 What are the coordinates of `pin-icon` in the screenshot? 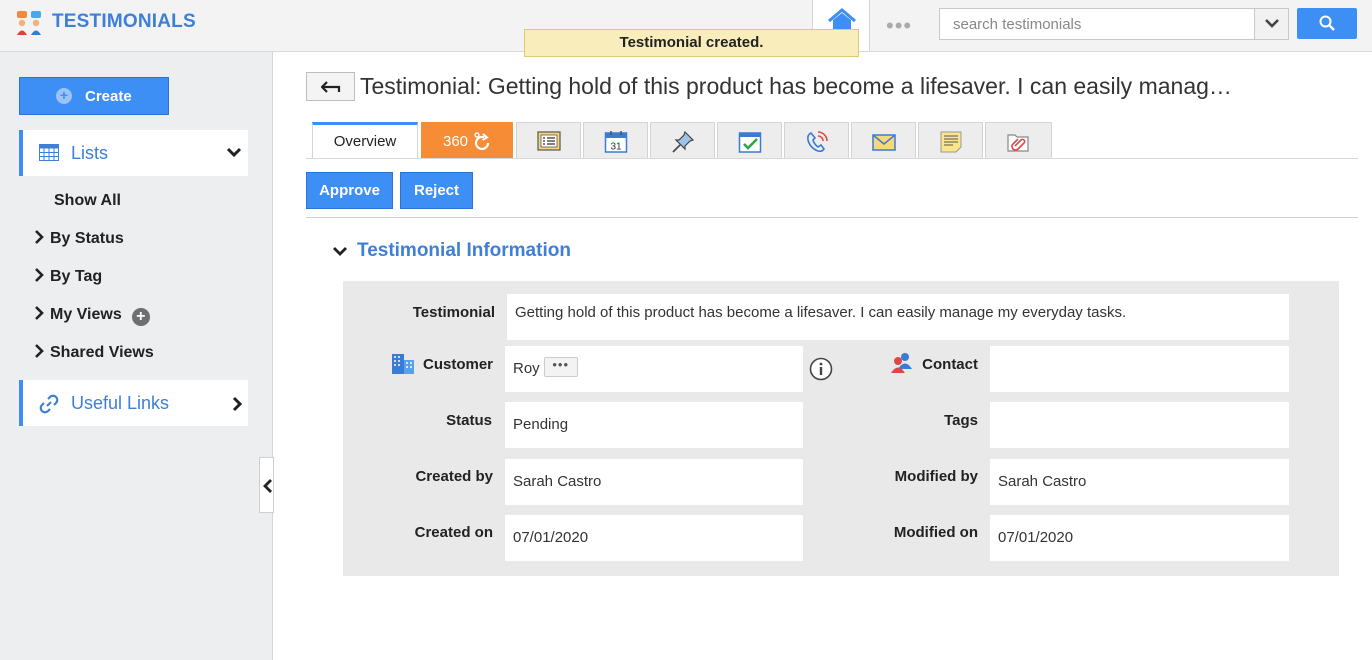 It's located at (683, 141).